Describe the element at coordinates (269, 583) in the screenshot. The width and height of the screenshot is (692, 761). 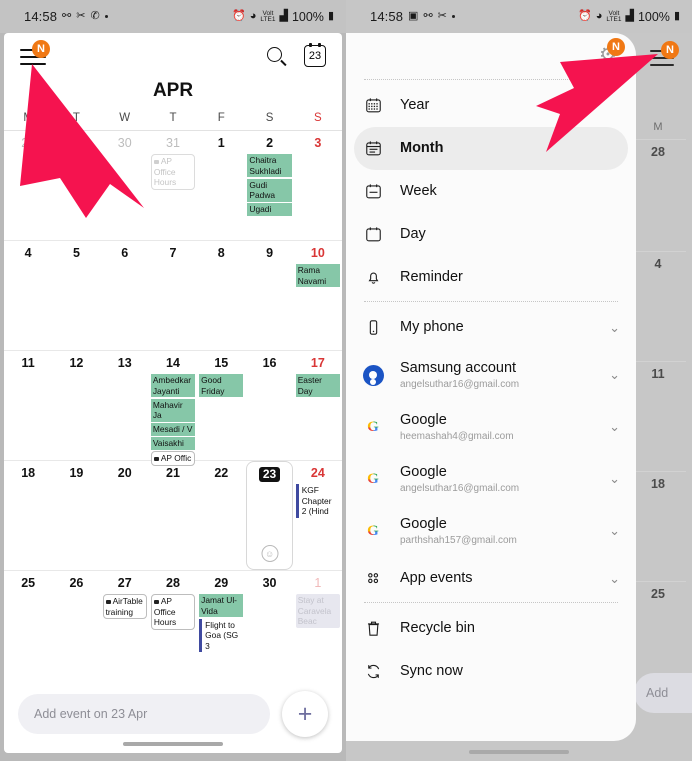
I see `day-number: 30` at that location.